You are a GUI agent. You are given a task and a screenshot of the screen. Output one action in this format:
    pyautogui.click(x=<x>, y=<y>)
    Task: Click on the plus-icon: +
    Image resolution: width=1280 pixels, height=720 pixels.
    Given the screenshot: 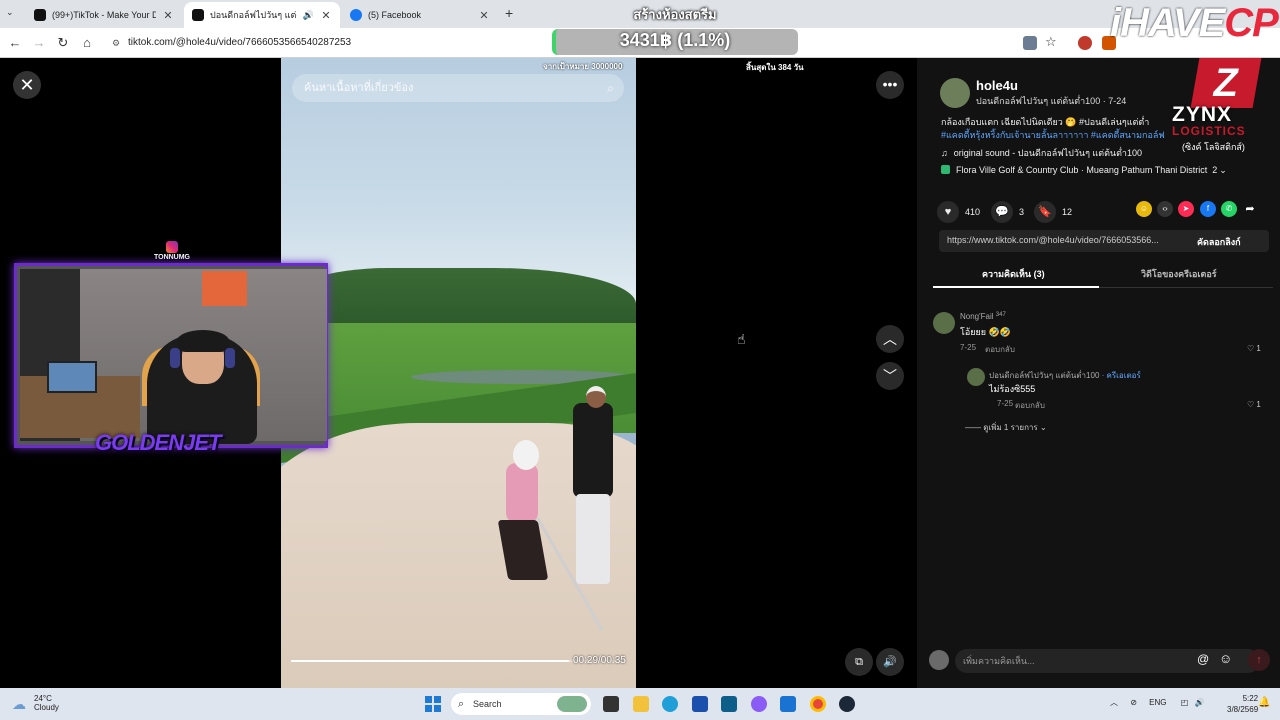 What is the action you would take?
    pyautogui.click(x=509, y=13)
    